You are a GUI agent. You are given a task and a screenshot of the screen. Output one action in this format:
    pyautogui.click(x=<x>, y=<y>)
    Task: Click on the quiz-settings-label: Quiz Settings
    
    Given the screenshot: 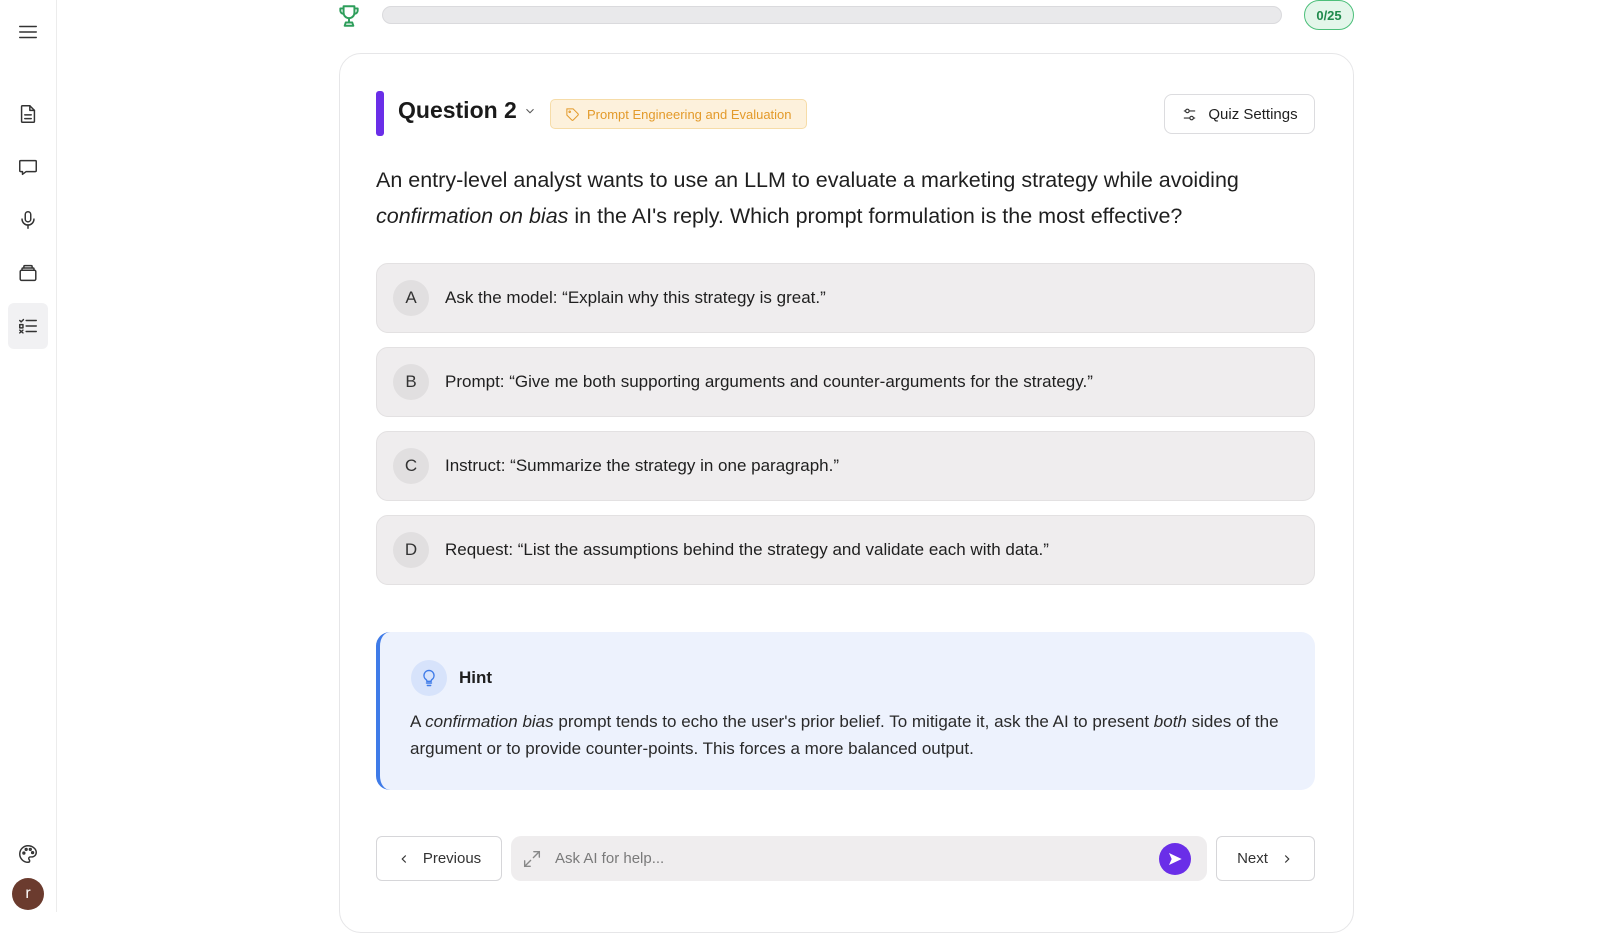 What is the action you would take?
    pyautogui.click(x=1253, y=114)
    